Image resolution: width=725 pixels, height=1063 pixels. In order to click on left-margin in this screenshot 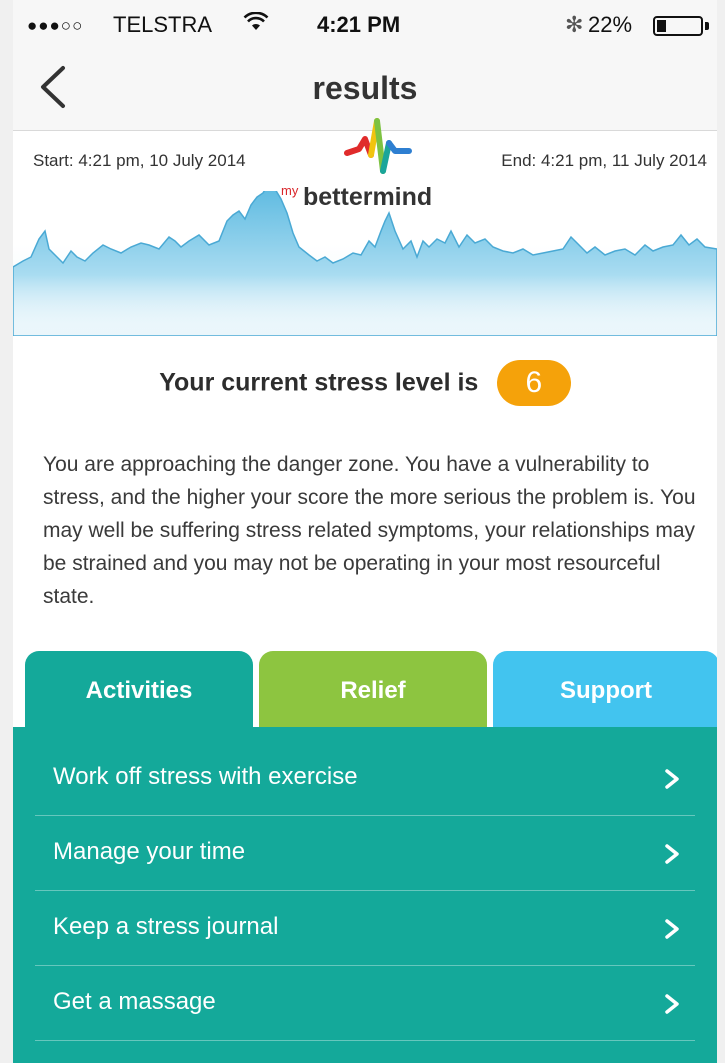, I will do `click(6, 531)`.